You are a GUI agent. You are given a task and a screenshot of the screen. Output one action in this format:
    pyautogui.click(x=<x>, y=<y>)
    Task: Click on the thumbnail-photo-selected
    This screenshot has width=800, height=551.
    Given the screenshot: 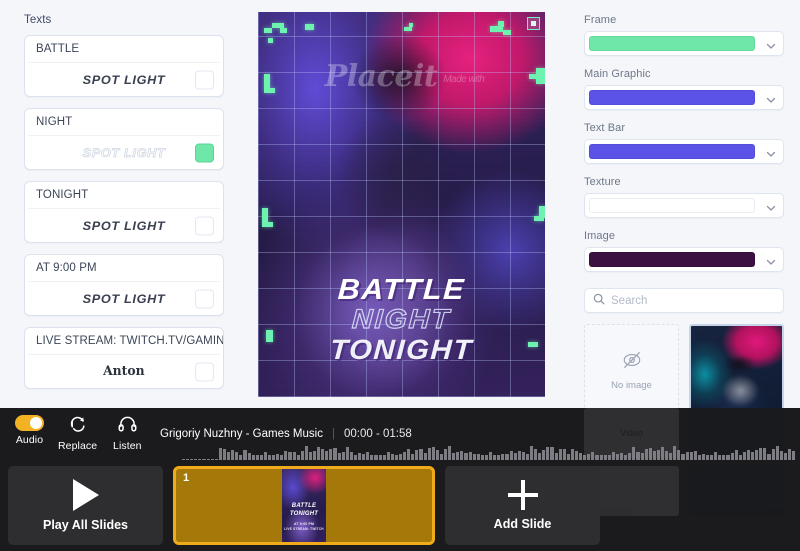 What is the action you would take?
    pyautogui.click(x=736, y=370)
    